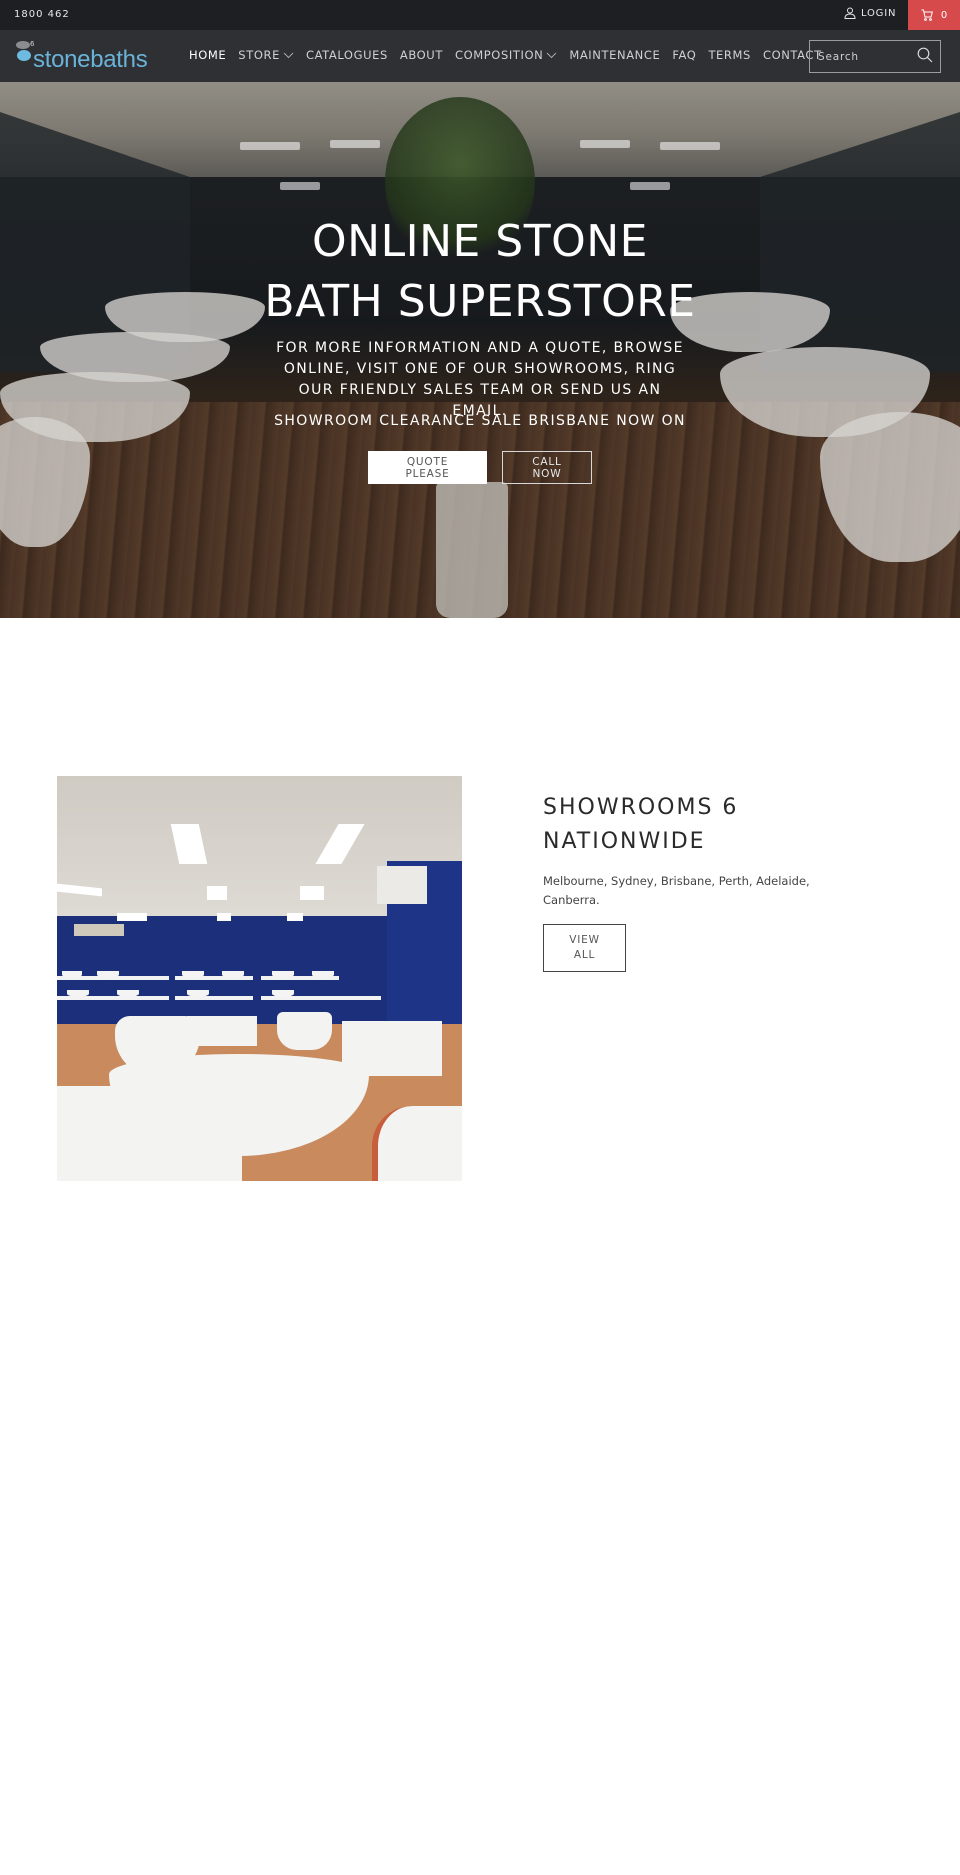 This screenshot has width=960, height=1875. I want to click on hero-sale-text: SHOWROOM CLEARANCE SALE BRISBANE NOW ON, so click(480, 421).